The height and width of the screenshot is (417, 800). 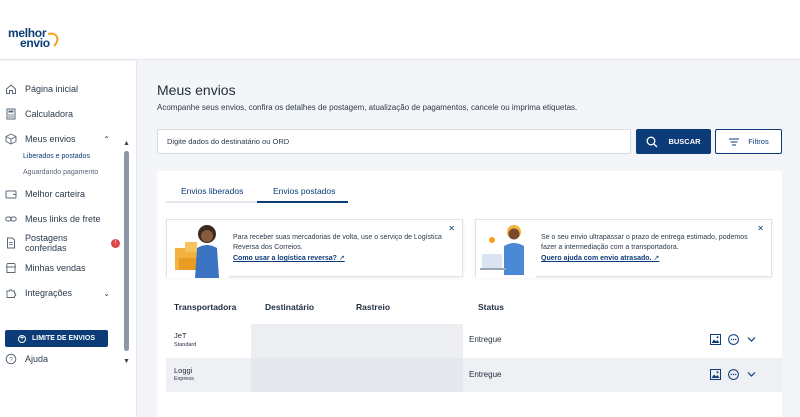 I want to click on page-title: Meus envios, so click(x=196, y=90).